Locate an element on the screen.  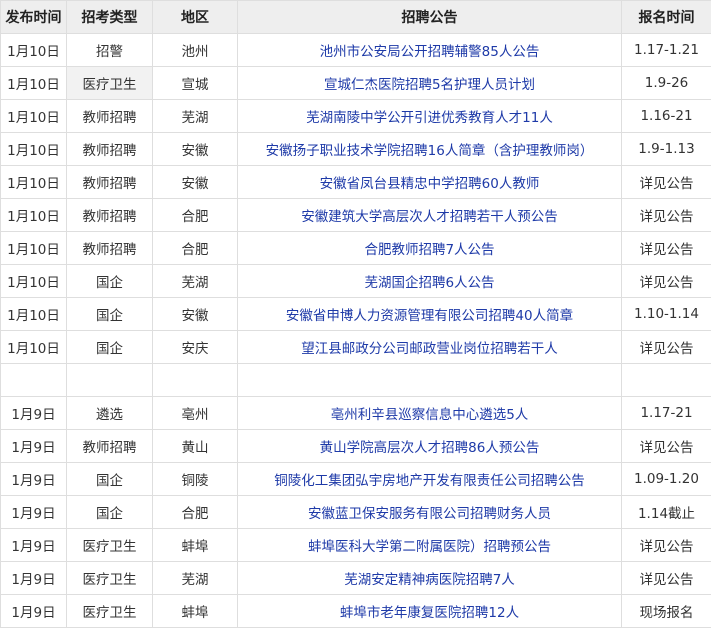
table-row: 1月10日国企安徽安徽省申博人力资源管理有限公司招聘40人简章1.10-1.14 is located at coordinates (356, 314).